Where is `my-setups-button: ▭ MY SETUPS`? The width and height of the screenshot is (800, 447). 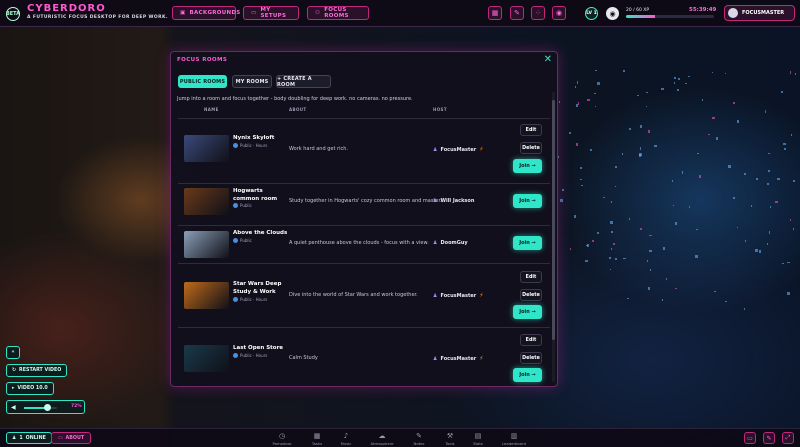 my-setups-button: ▭ MY SETUPS is located at coordinates (271, 13).